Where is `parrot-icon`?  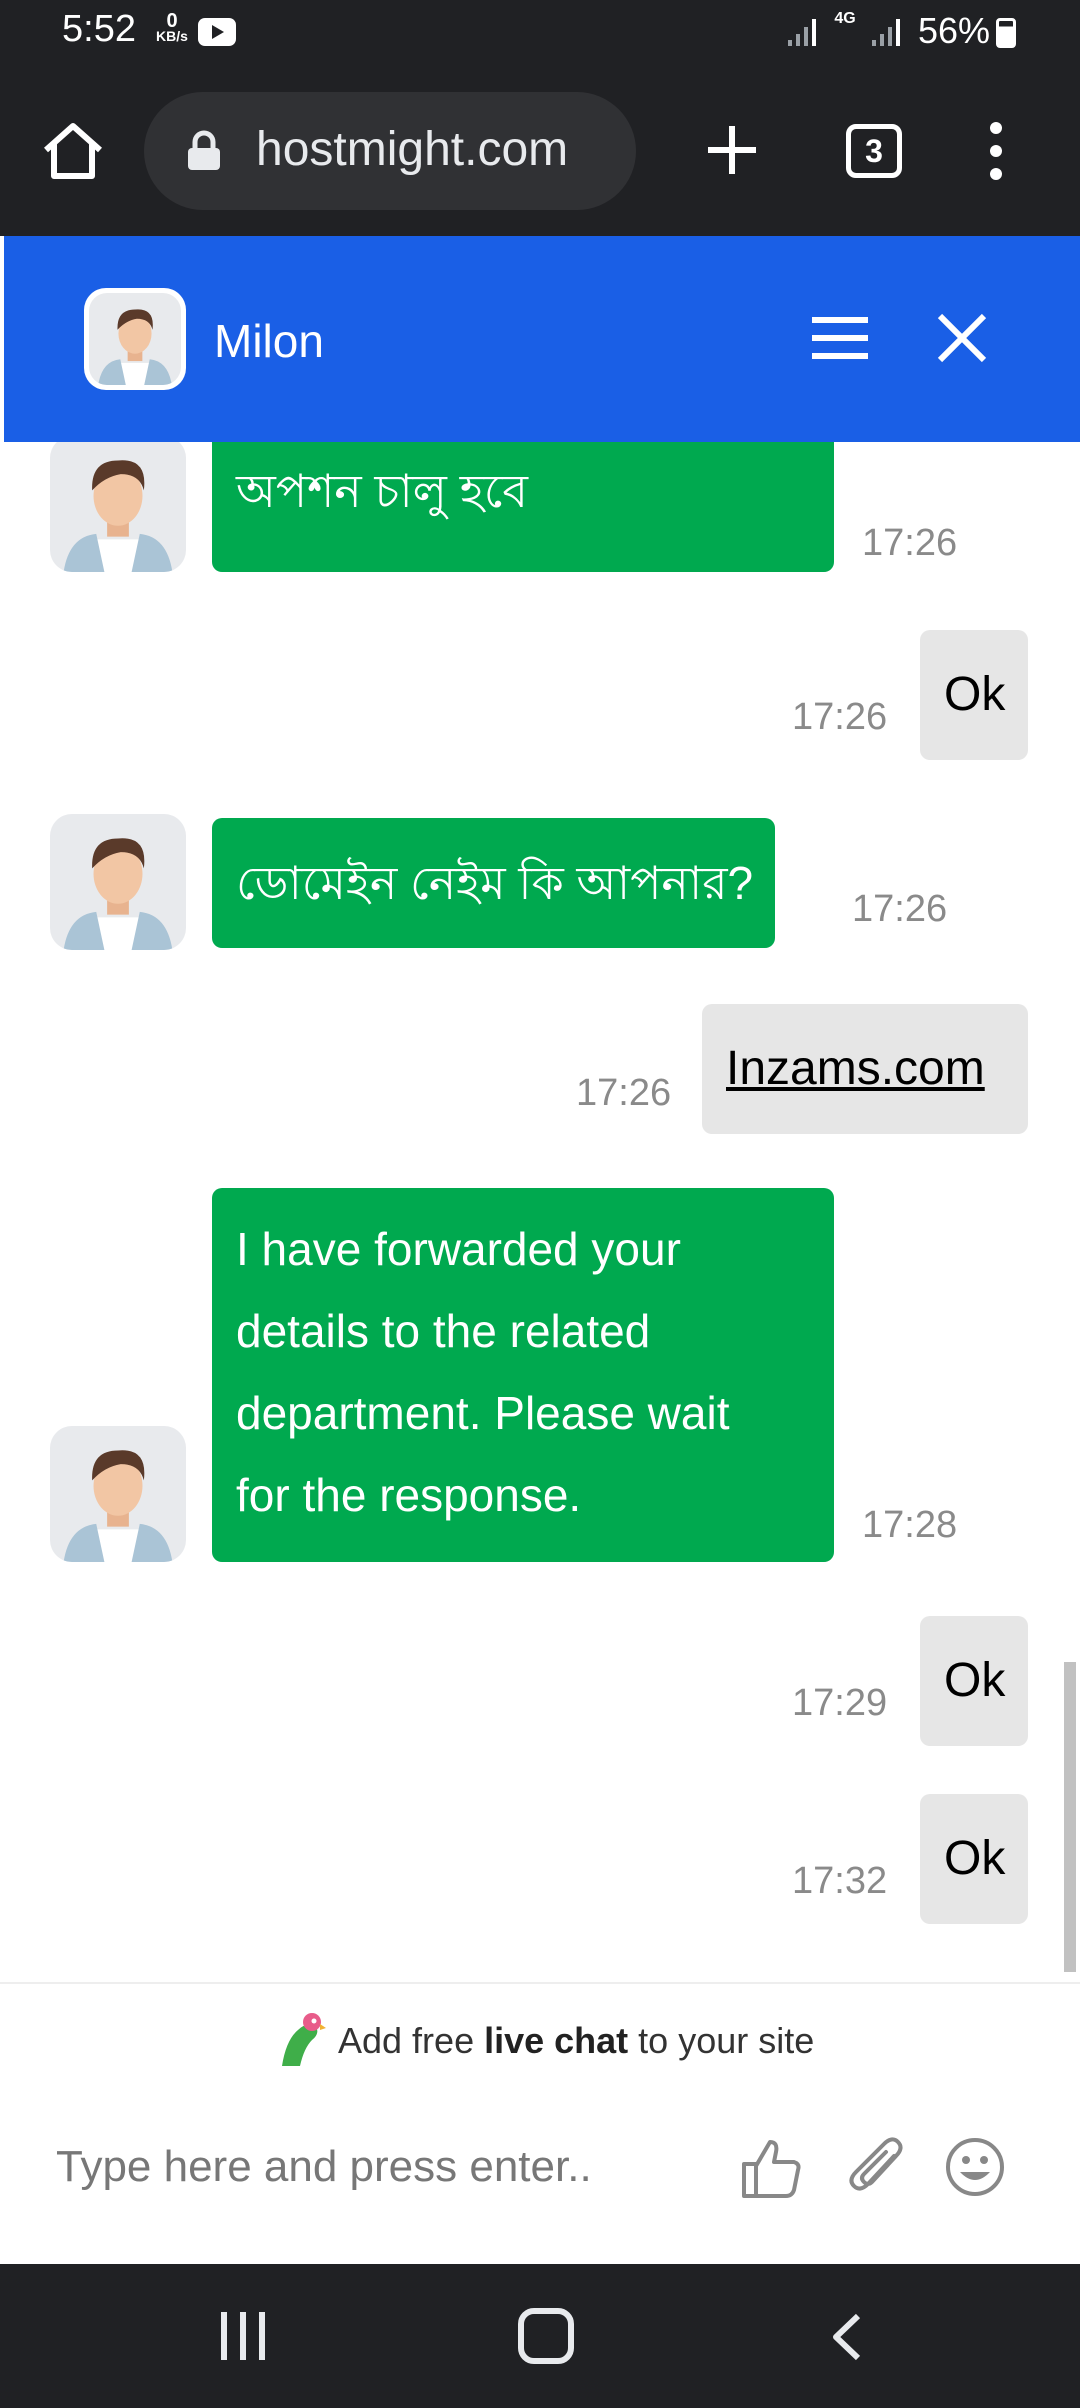
parrot-icon is located at coordinates (304, 2039).